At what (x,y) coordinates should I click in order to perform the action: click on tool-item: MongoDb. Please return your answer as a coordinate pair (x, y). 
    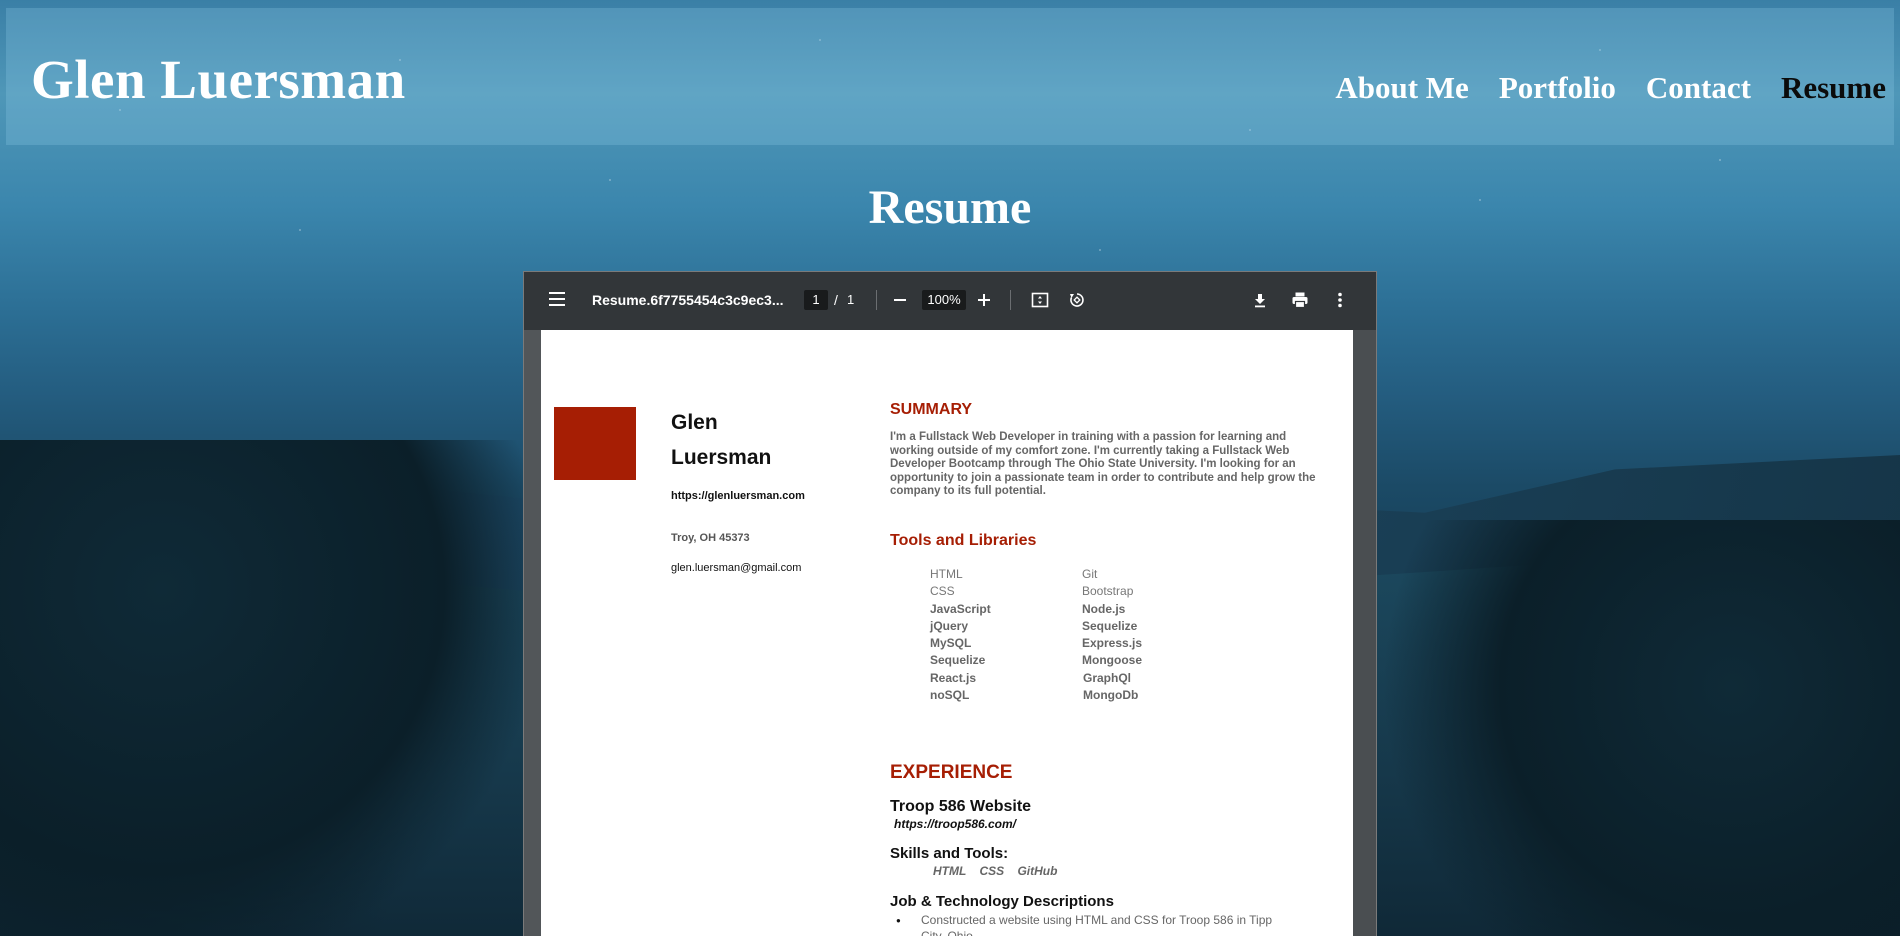
    Looking at the image, I should click on (1111, 695).